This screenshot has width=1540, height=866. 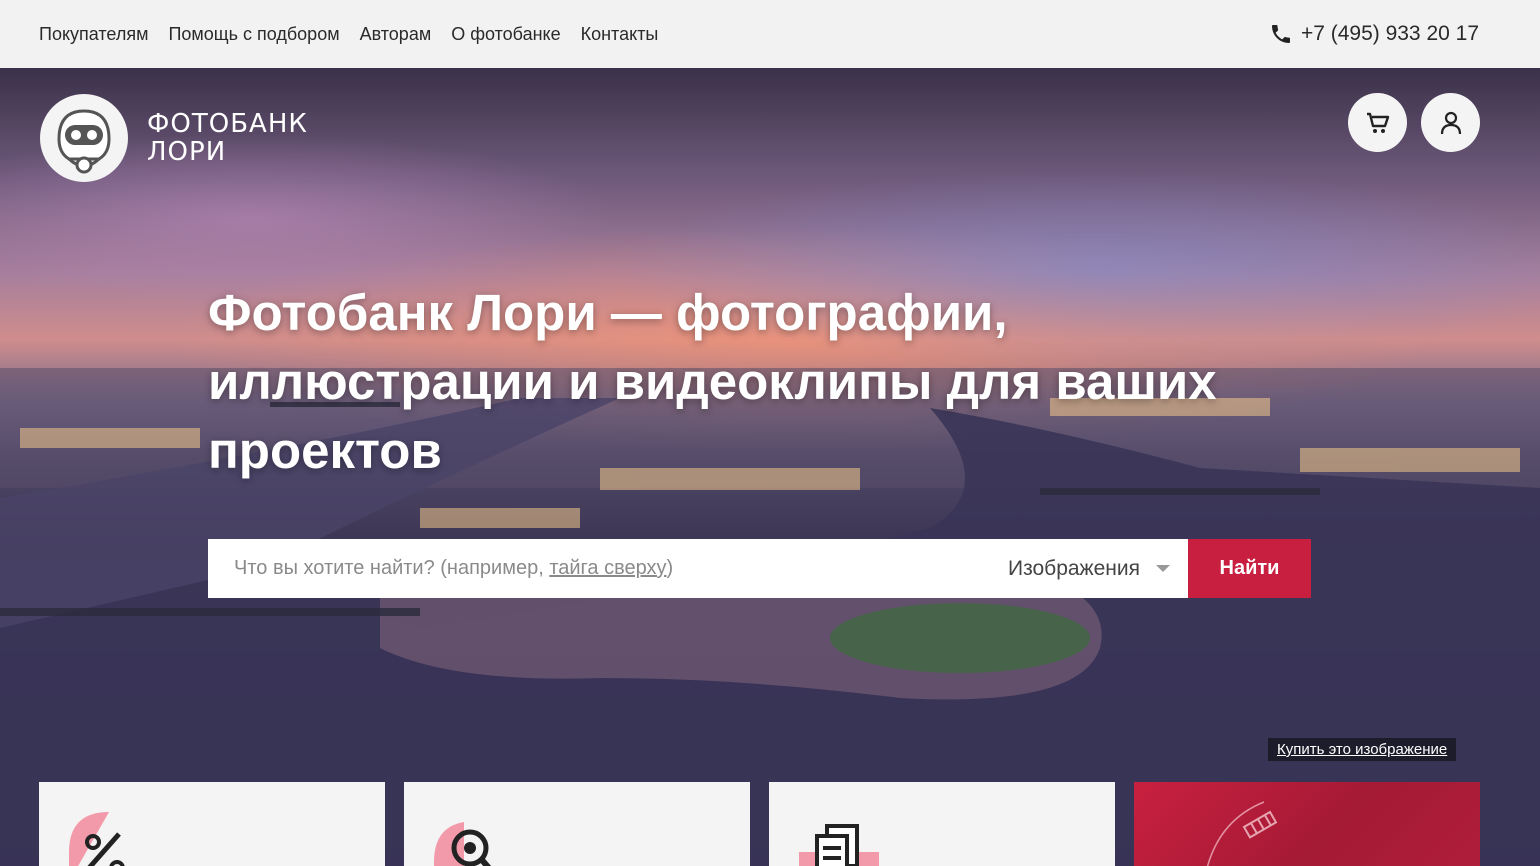 I want to click on cart-button, so click(x=1377, y=122).